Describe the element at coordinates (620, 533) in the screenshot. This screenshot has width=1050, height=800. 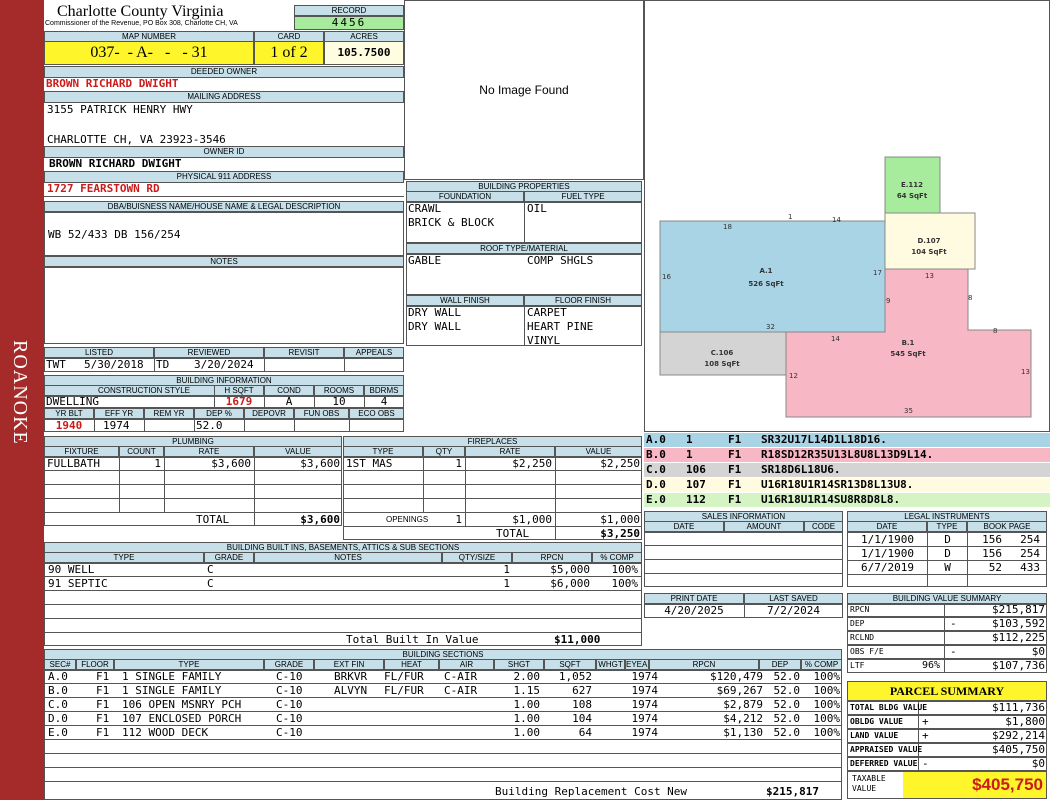
I see `fp-total: $3,250` at that location.